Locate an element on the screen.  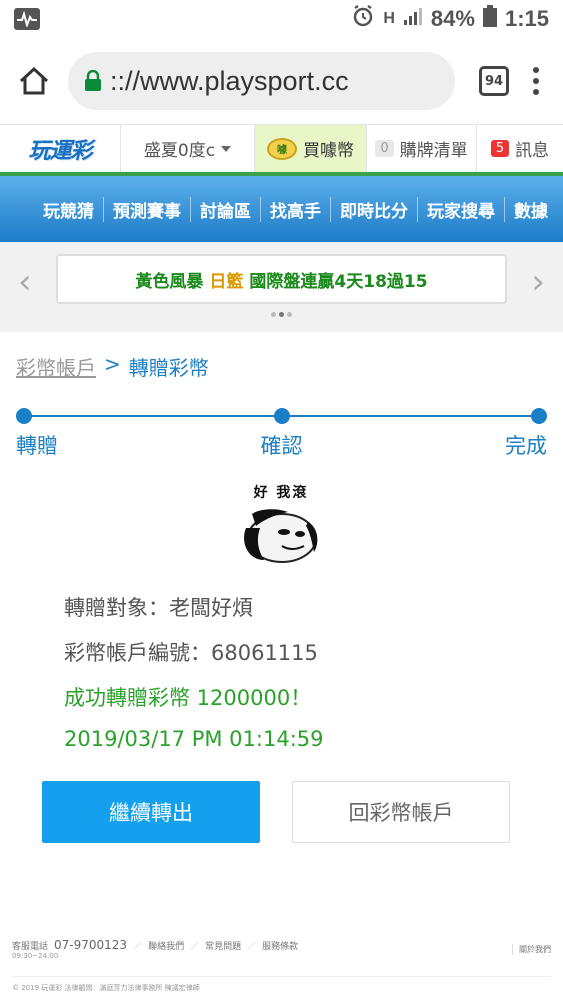
recipient-line: 轉贈對象：老闆好煩 is located at coordinates (158, 608).